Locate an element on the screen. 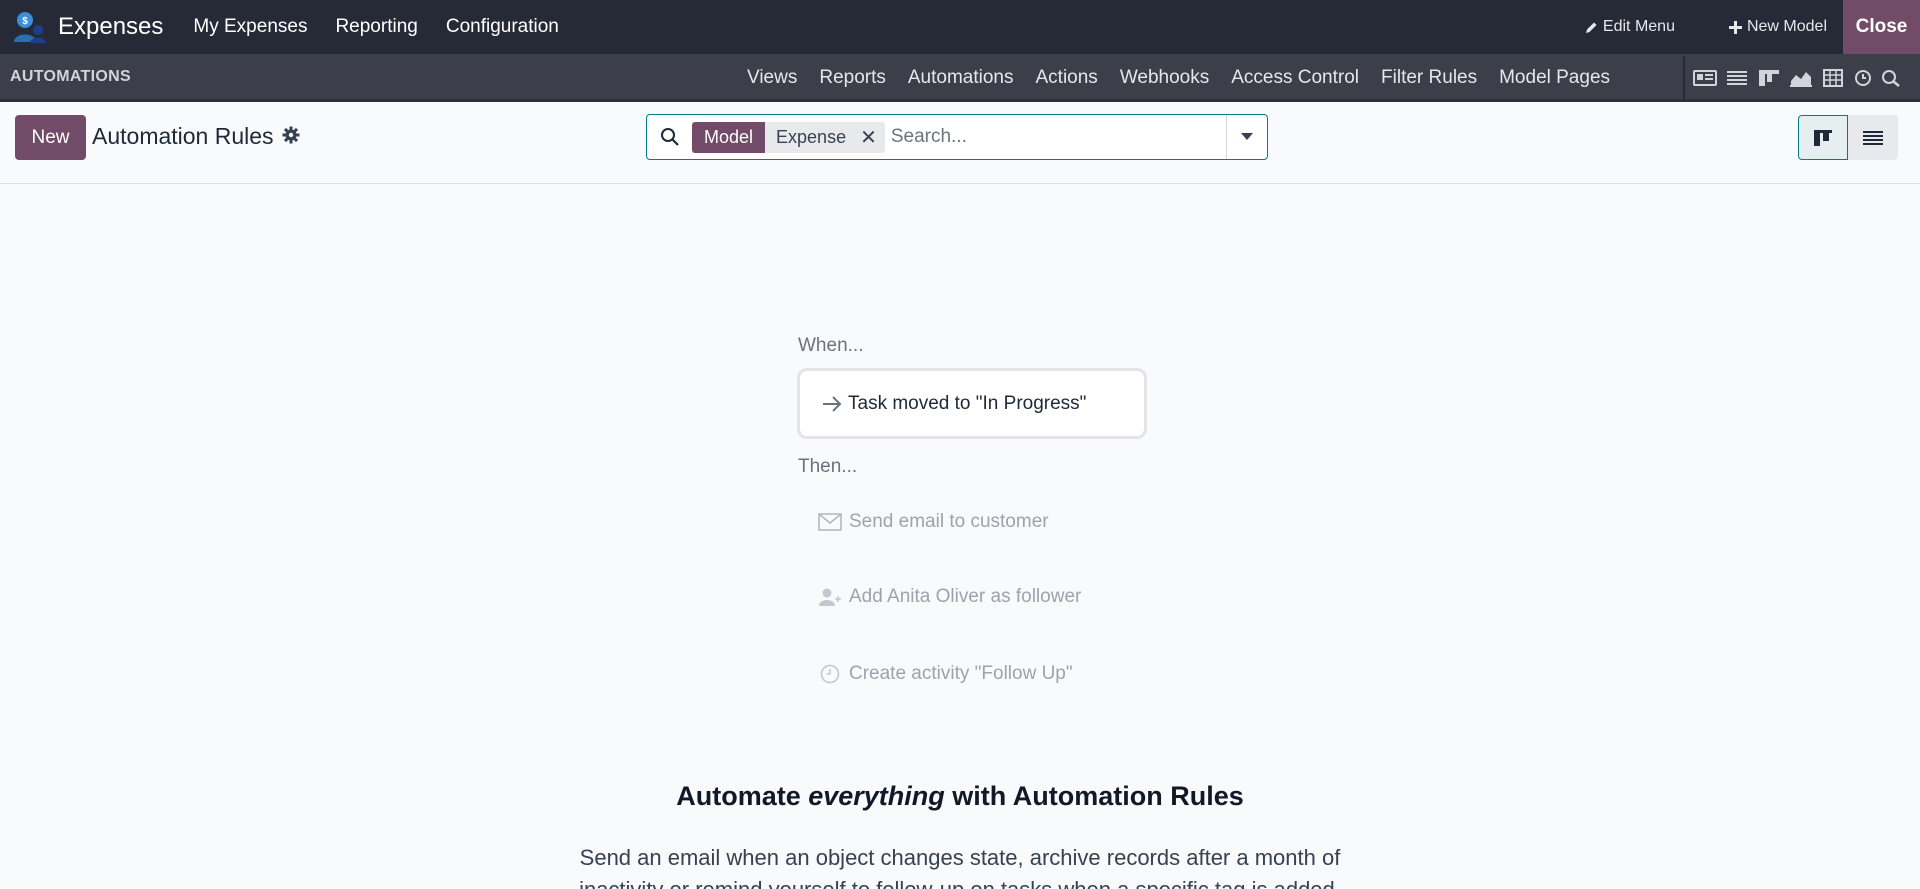 This screenshot has height=889, width=1920. graph-view-icon is located at coordinates (1801, 78).